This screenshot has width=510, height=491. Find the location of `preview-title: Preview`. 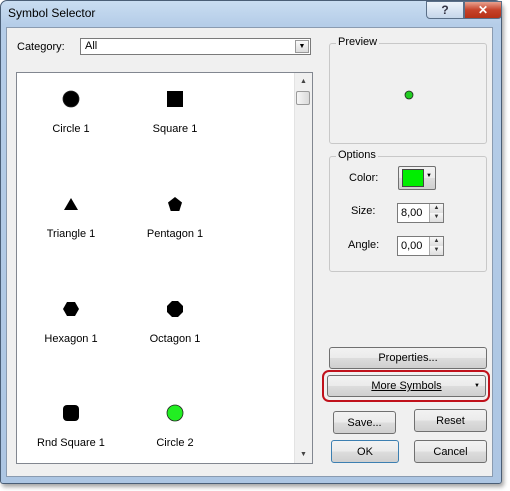

preview-title: Preview is located at coordinates (358, 42).